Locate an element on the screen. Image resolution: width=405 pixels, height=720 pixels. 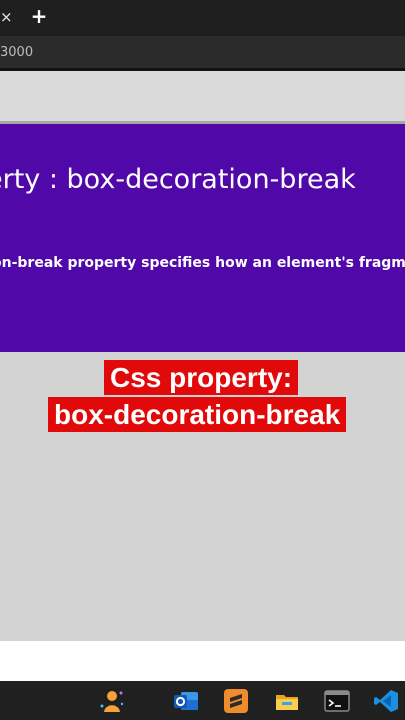
video-caption: Css property: box-decoration-break is located at coordinates (201, 397).